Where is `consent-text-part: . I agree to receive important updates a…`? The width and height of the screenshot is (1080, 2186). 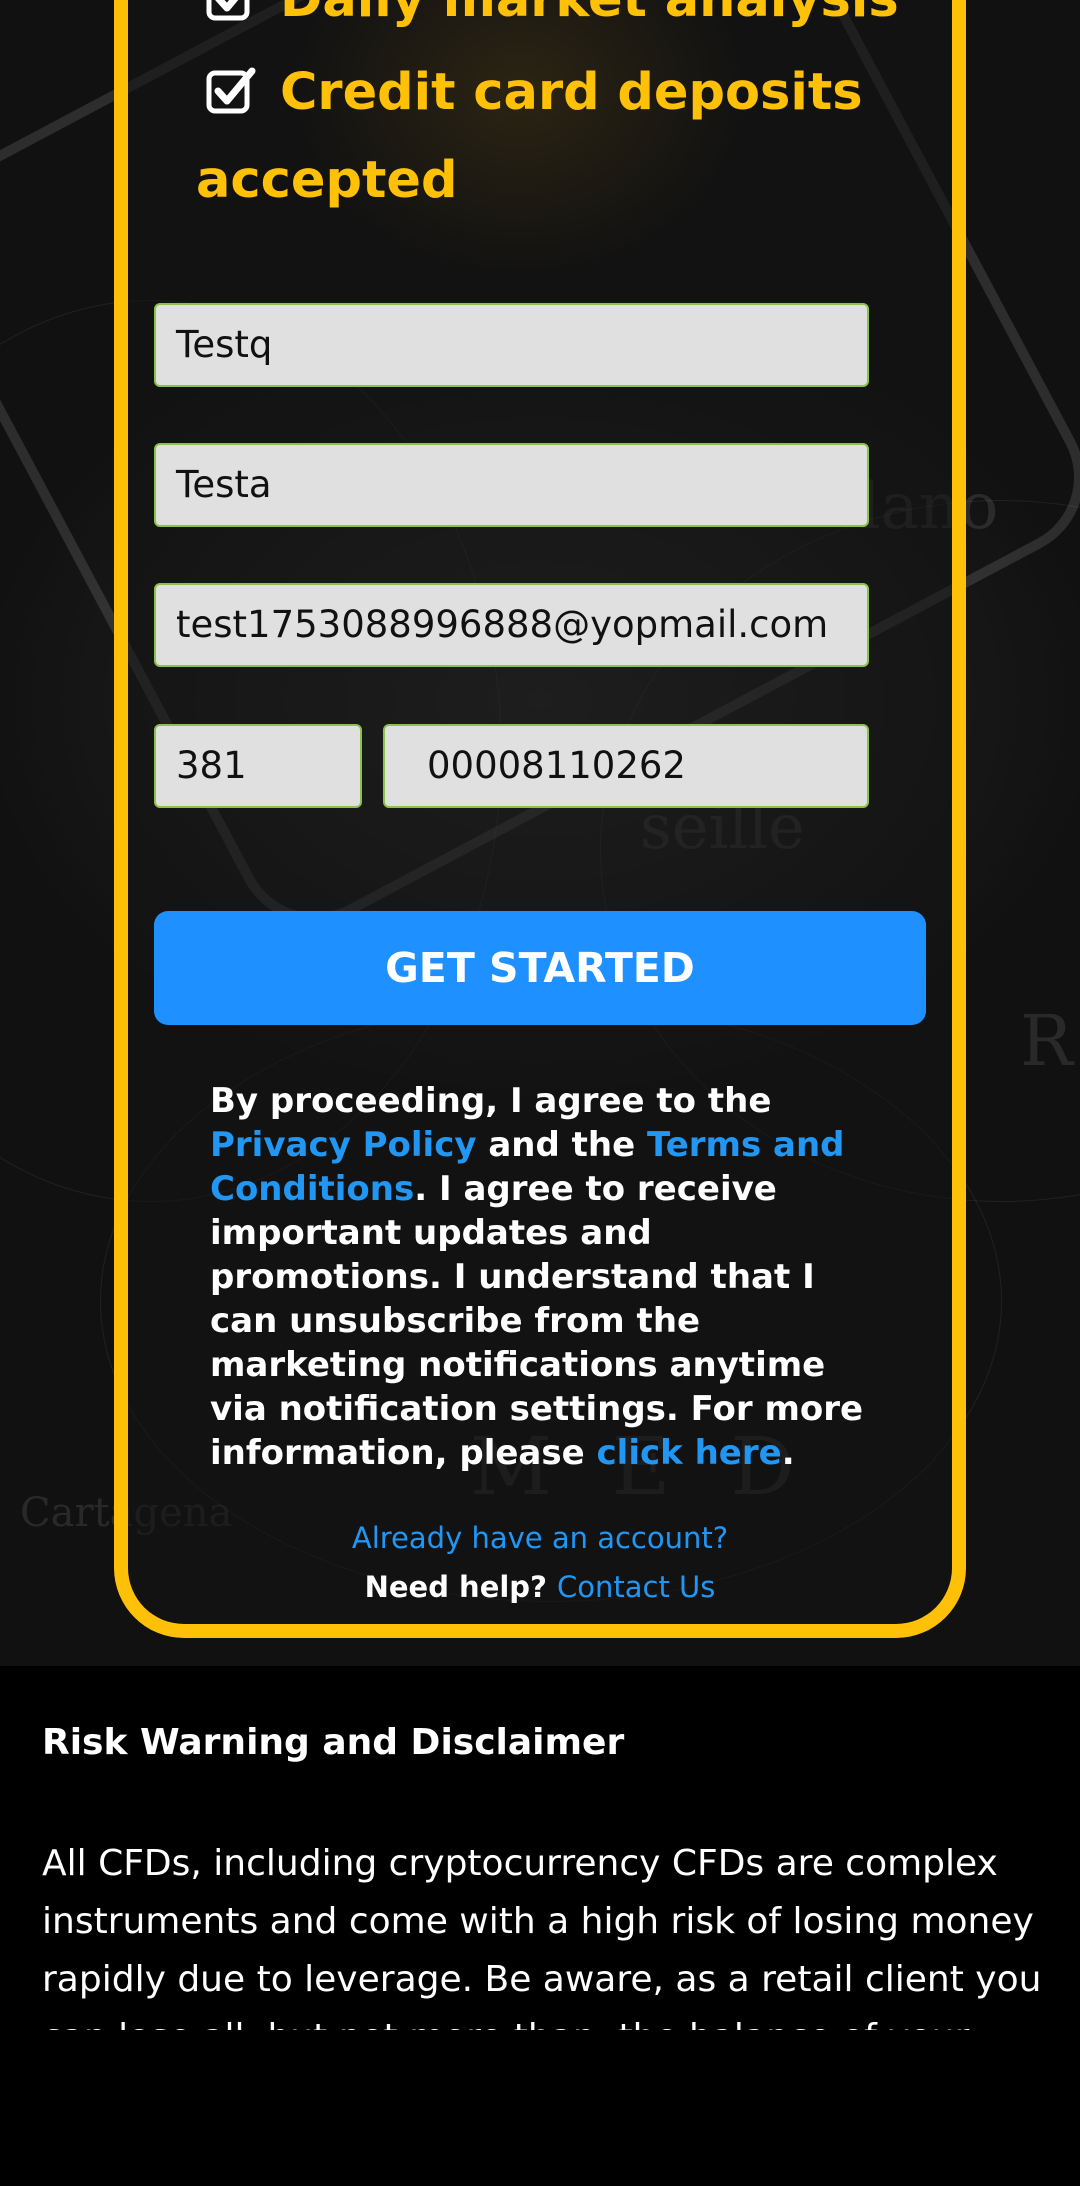
consent-text-part: . I agree to receive important updates a… is located at coordinates (537, 1321).